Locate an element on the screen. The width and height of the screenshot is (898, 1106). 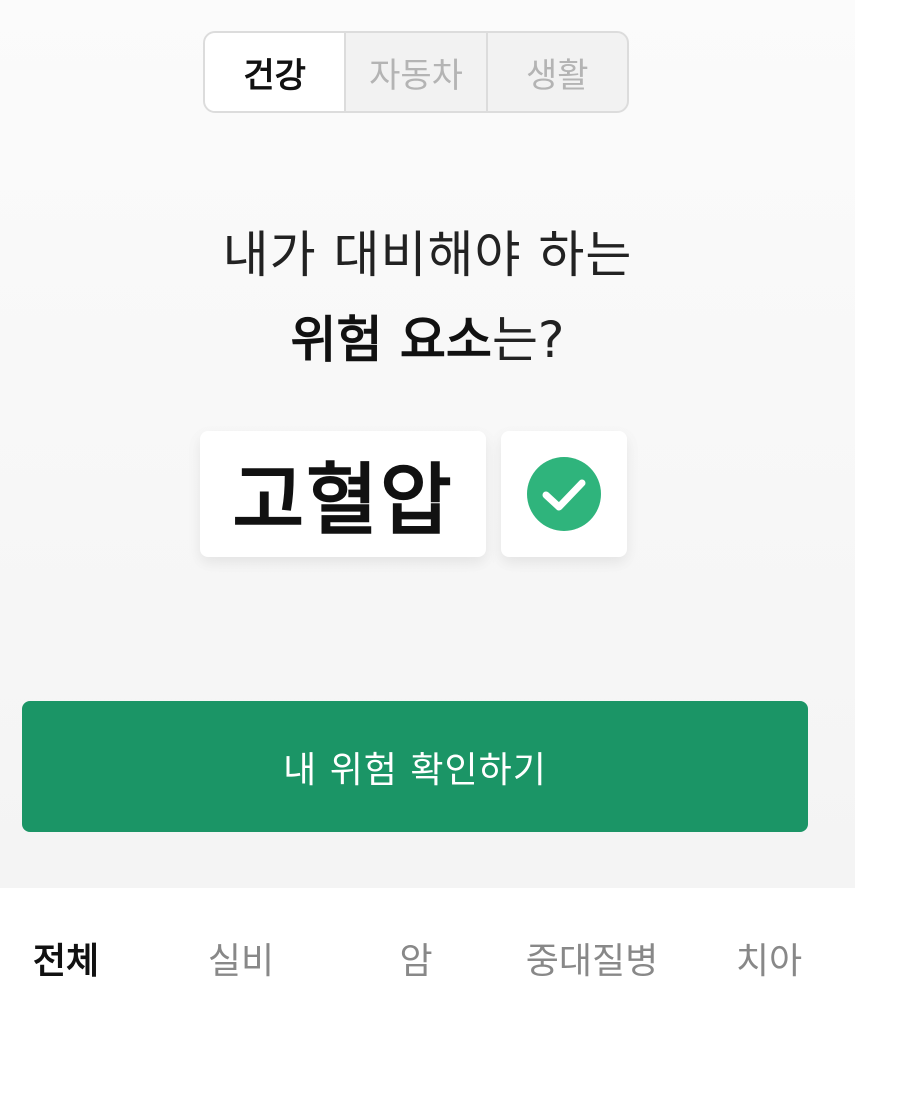
question-line-2: 위험 요소는? is located at coordinates (427, 336).